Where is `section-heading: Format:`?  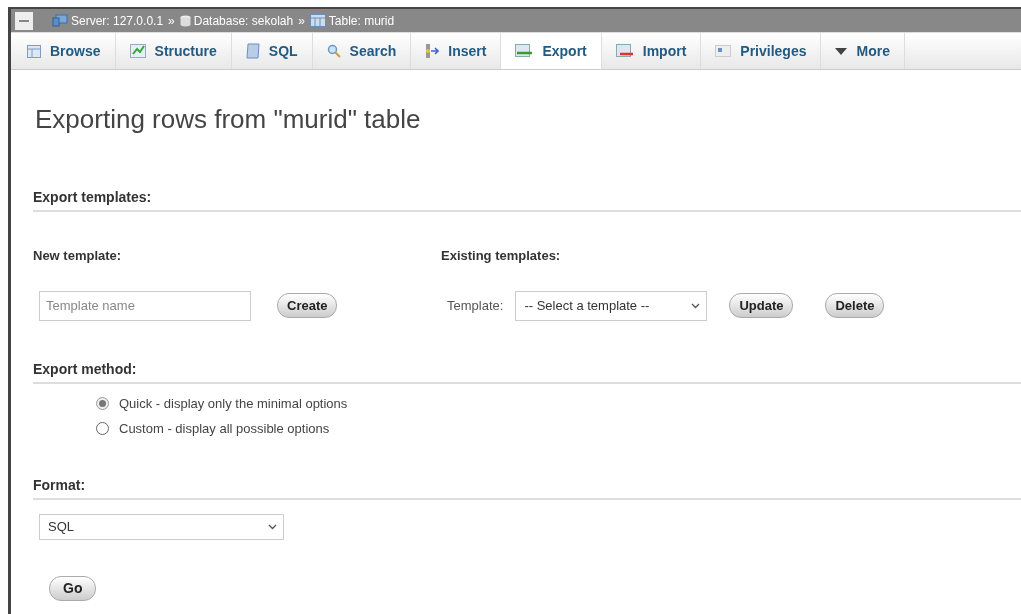
section-heading: Format: is located at coordinates (527, 487).